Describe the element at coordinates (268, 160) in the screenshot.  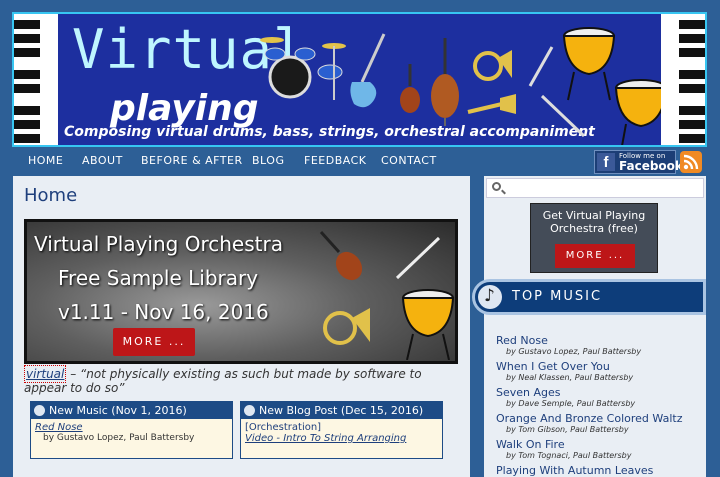
I see `nav-blog: BLOG` at that location.